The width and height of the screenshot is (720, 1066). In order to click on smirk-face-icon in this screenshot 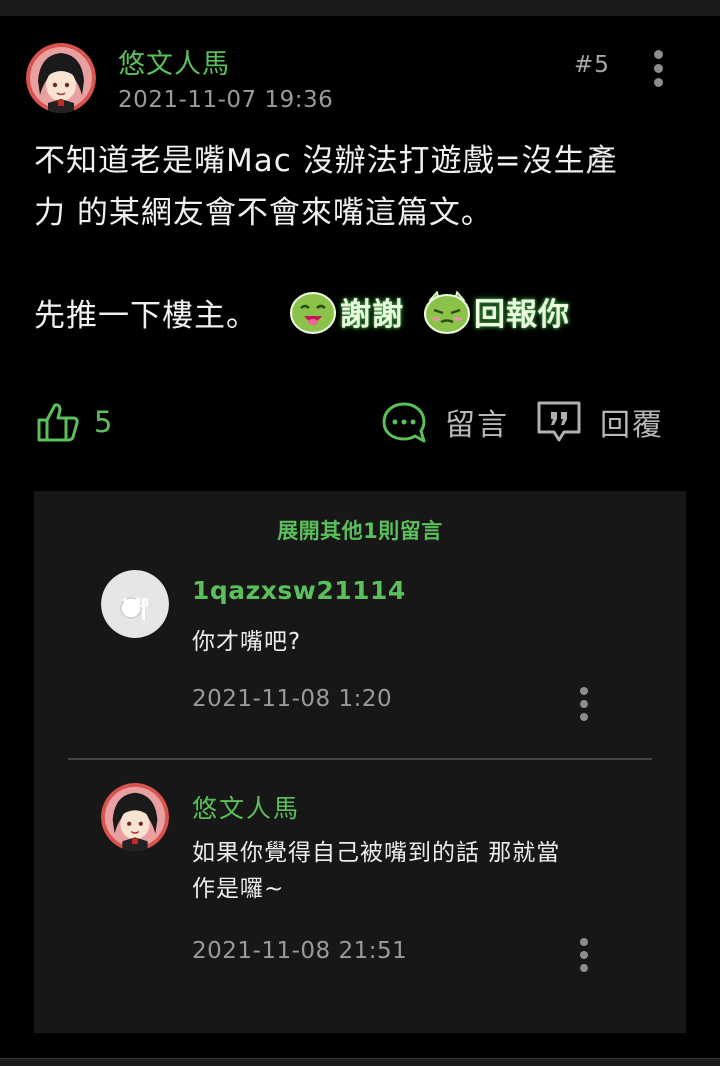, I will do `click(447, 312)`.